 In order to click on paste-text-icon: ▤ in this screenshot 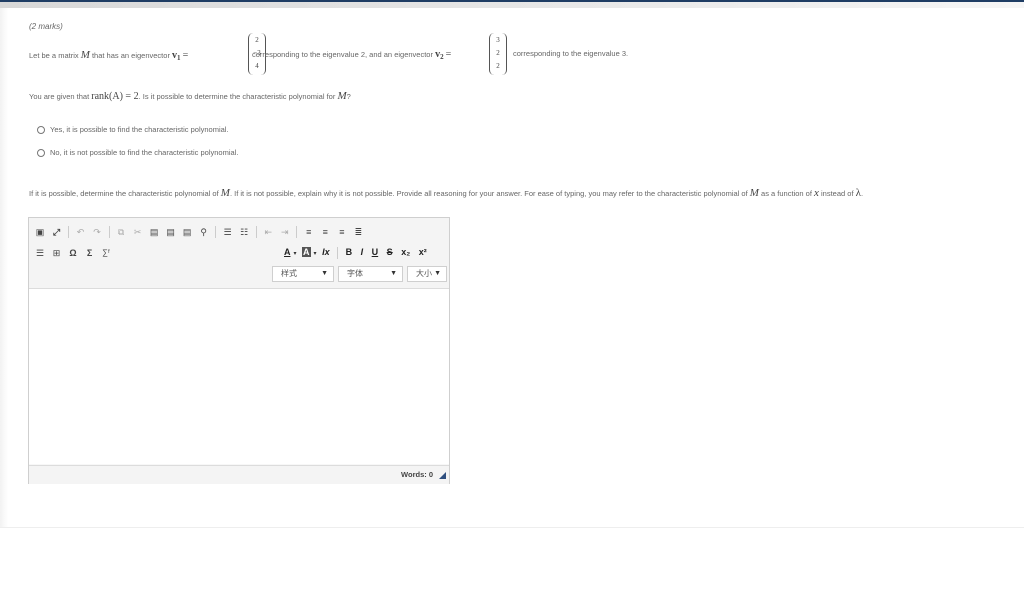, I will do `click(171, 232)`.